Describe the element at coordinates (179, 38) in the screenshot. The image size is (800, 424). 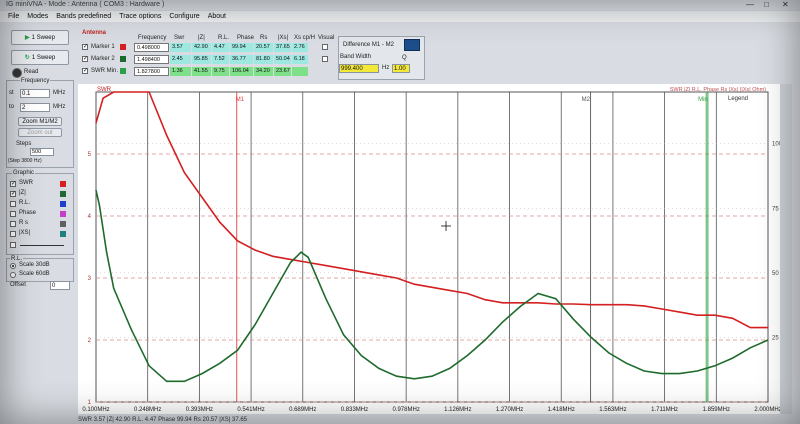
I see `marker-column-header: Swr` at that location.